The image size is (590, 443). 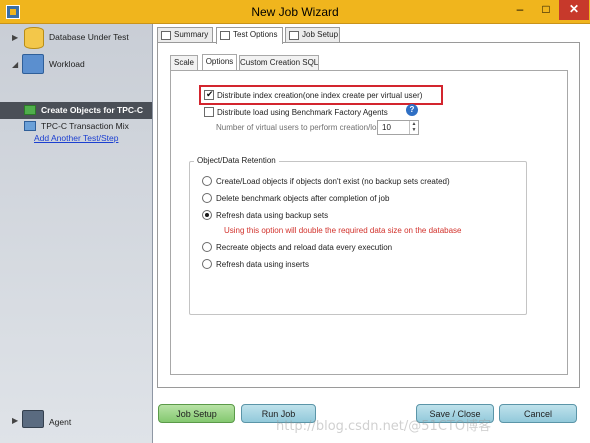 What do you see at coordinates (67, 64) in the screenshot?
I see `sidebar-item-workload: Workload` at bounding box center [67, 64].